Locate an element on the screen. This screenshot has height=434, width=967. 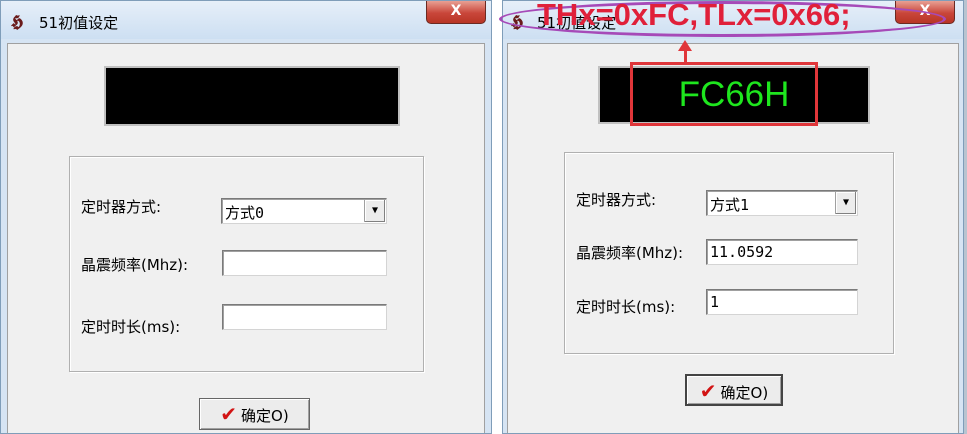
left-window-title: 51初值设定 is located at coordinates (79, 23).